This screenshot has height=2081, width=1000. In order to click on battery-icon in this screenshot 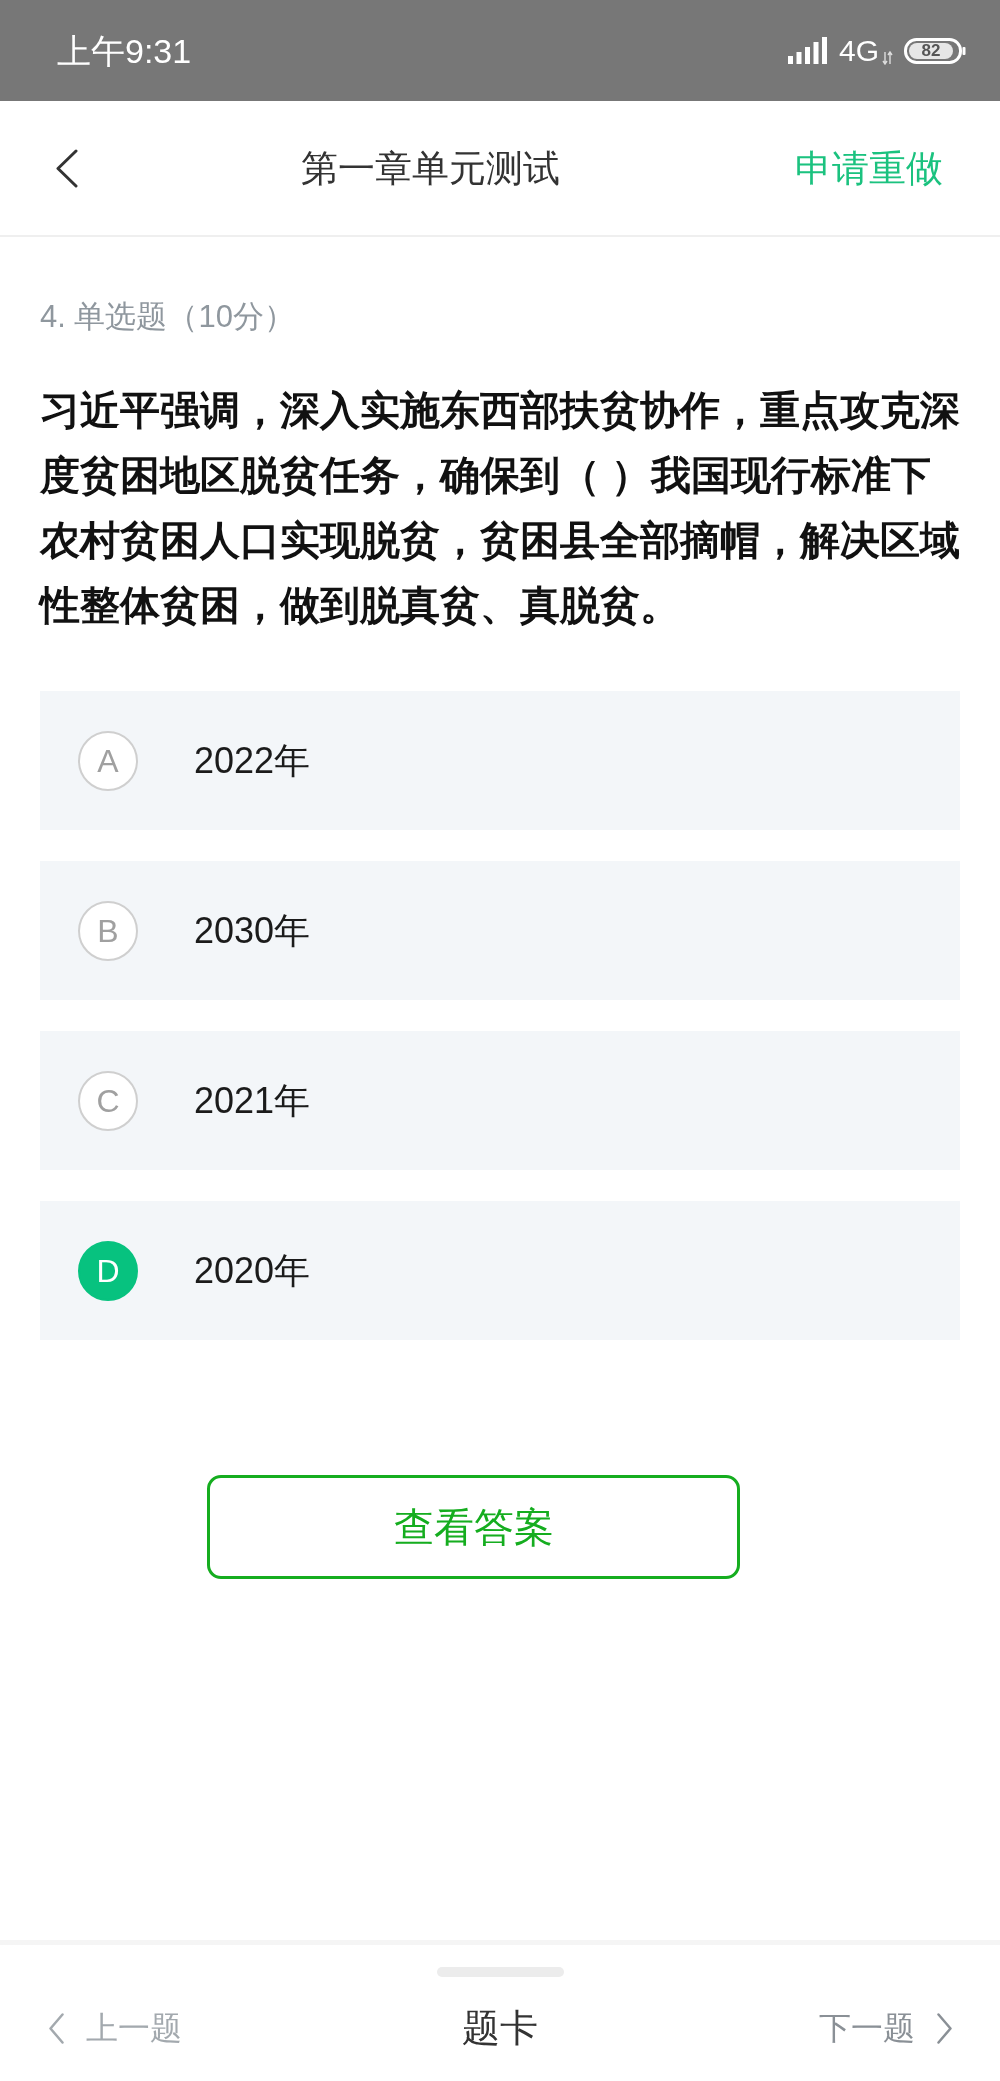, I will do `click(935, 50)`.